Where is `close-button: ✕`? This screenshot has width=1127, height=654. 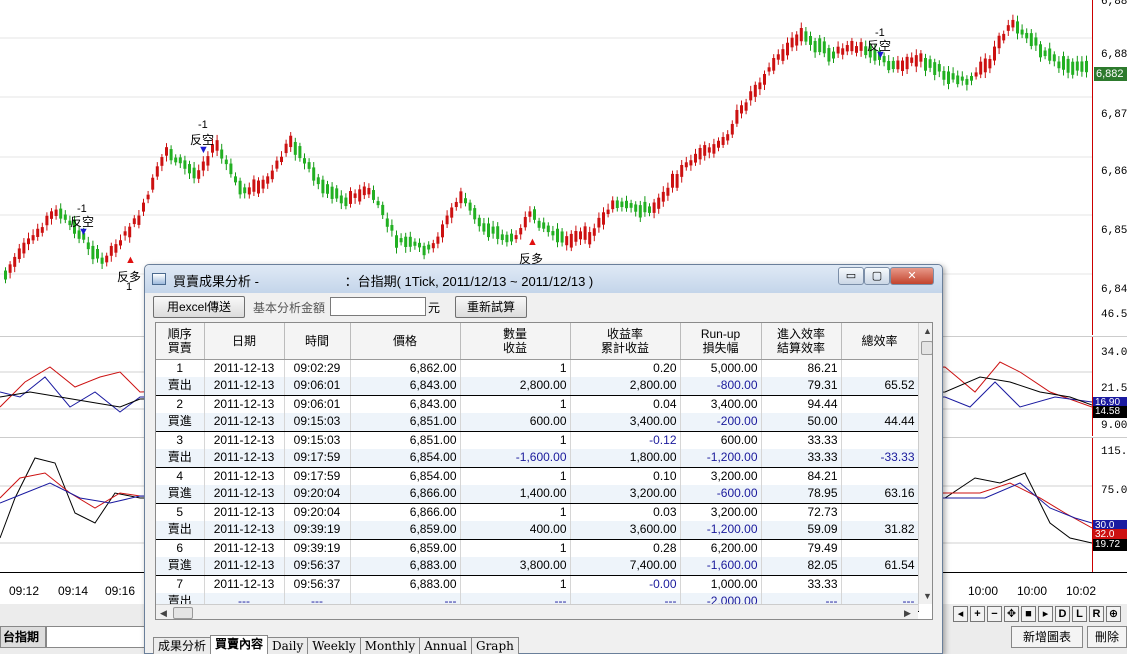
close-button: ✕ is located at coordinates (912, 276).